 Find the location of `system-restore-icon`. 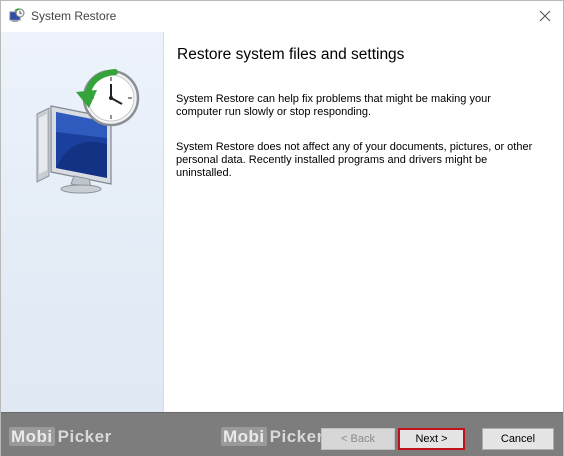

system-restore-icon is located at coordinates (17, 16).